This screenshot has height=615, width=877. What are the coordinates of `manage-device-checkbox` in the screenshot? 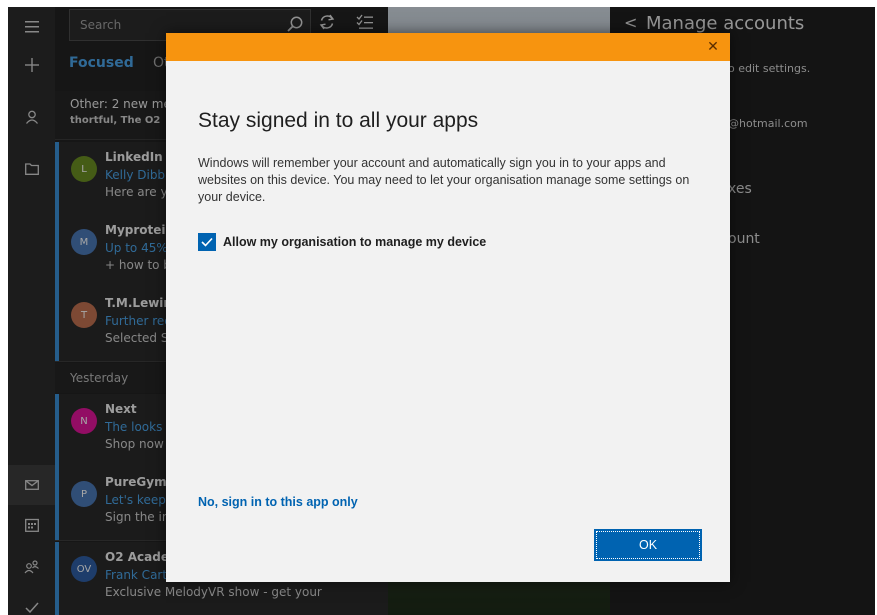 It's located at (207, 242).